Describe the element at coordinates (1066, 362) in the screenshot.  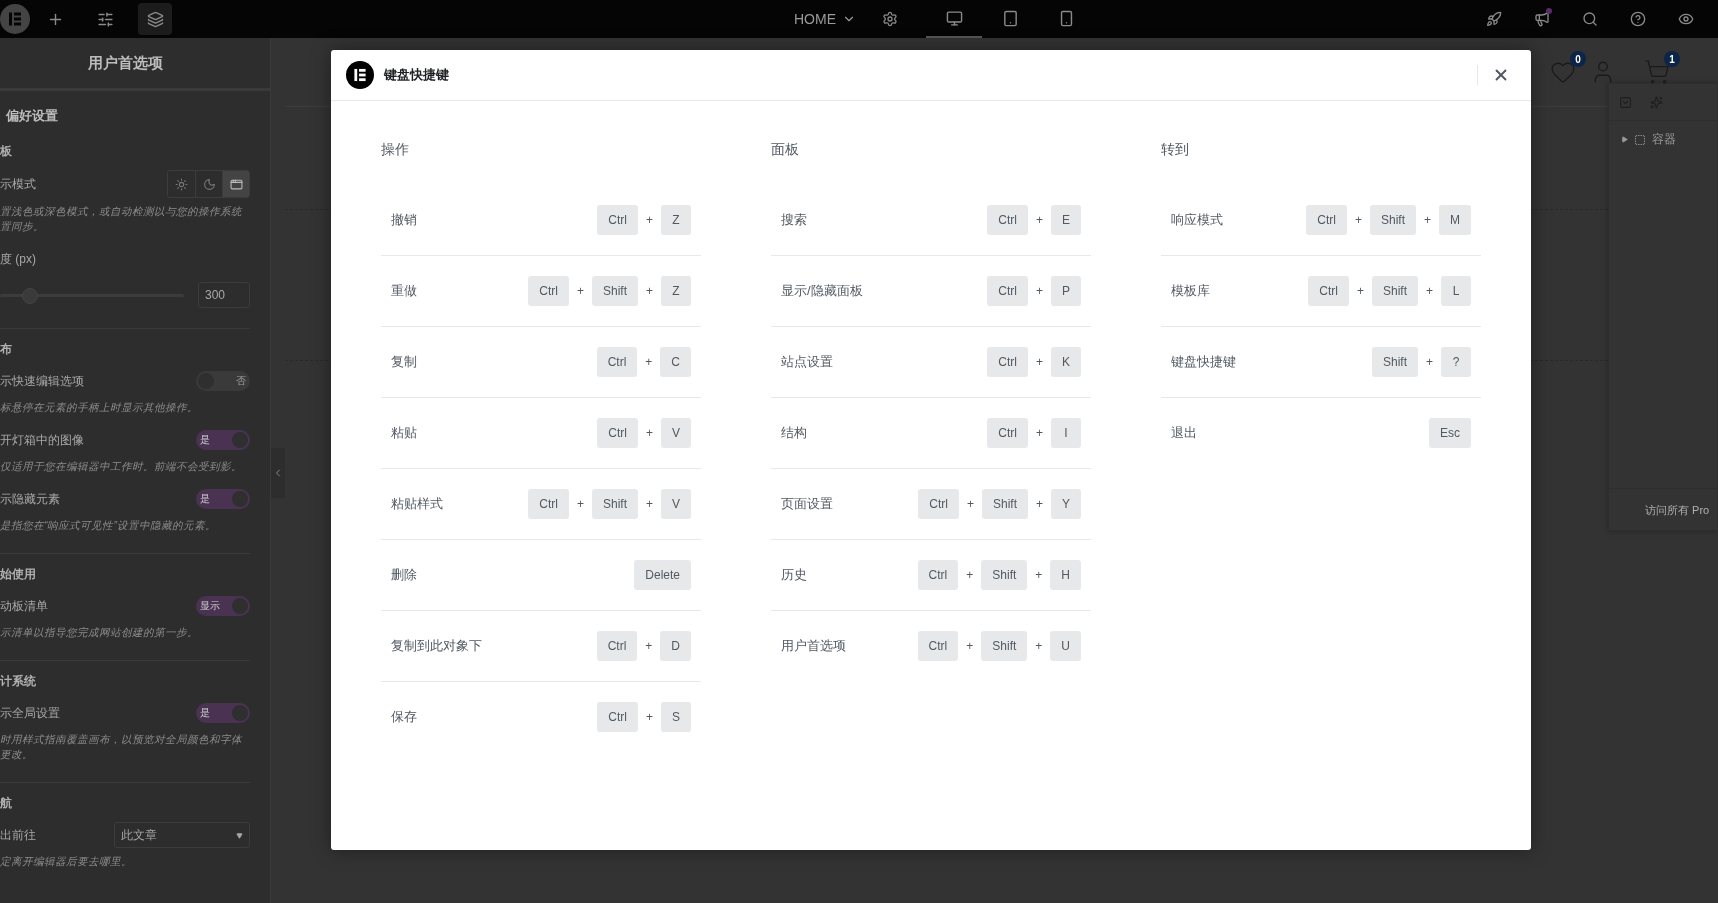
I see `keycap: K` at that location.